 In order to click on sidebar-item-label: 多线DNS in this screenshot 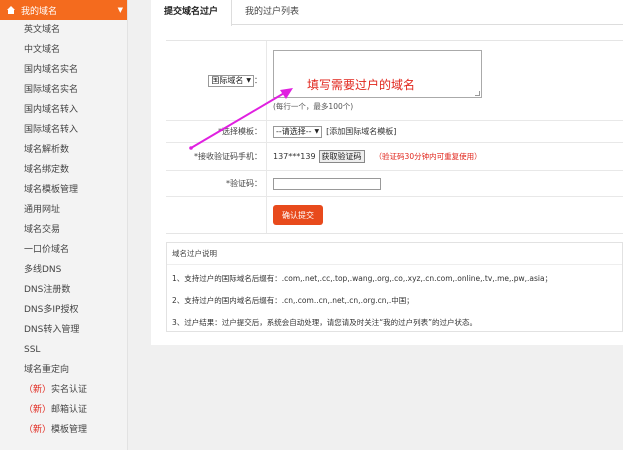, I will do `click(43, 270)`.